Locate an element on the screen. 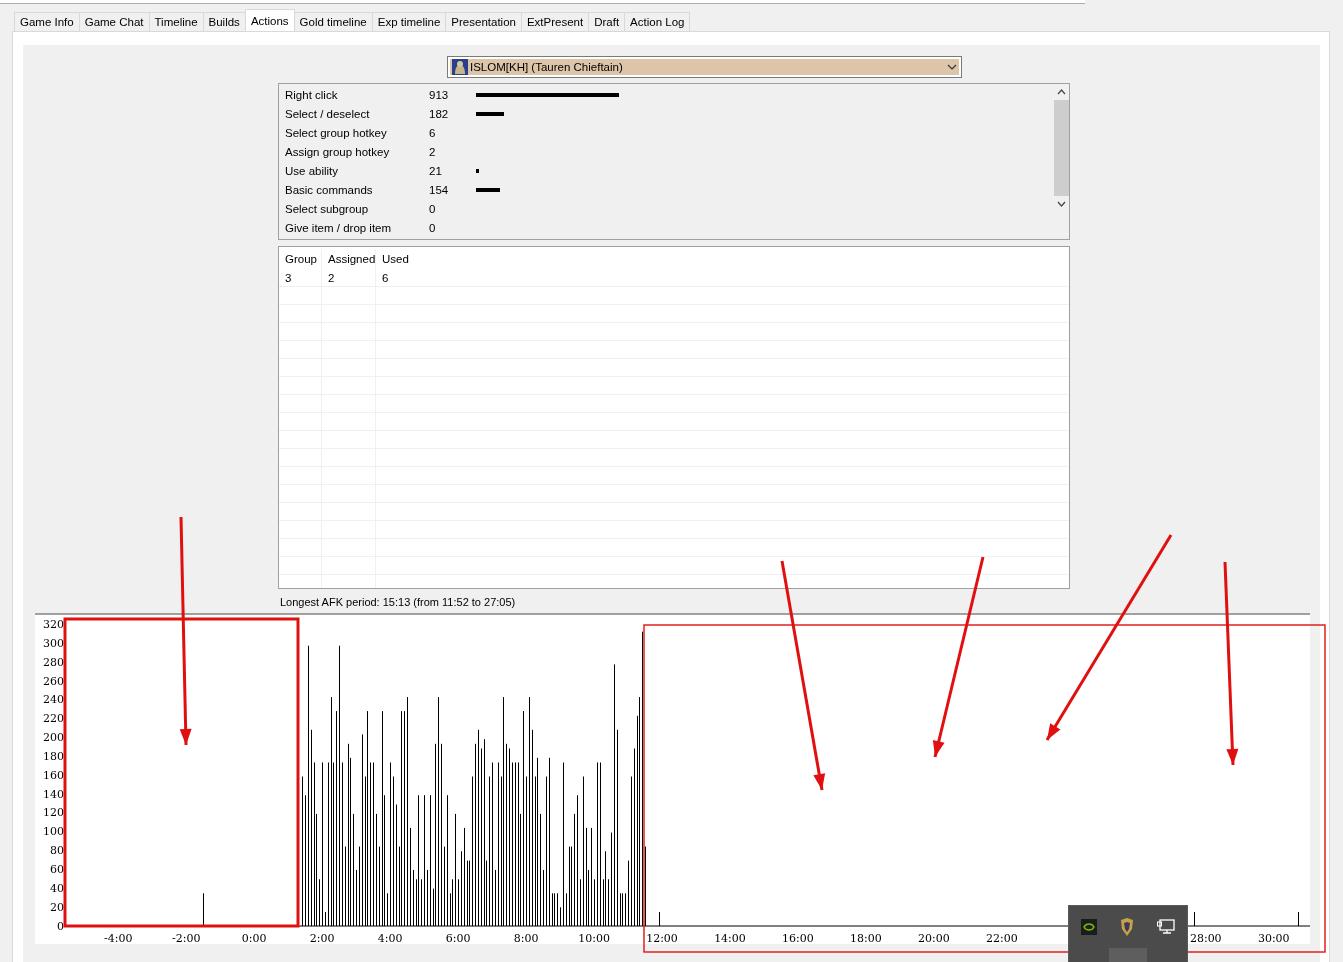 Image resolution: width=1343 pixels, height=962 pixels. axis-label: 0 is located at coordinates (60, 926).